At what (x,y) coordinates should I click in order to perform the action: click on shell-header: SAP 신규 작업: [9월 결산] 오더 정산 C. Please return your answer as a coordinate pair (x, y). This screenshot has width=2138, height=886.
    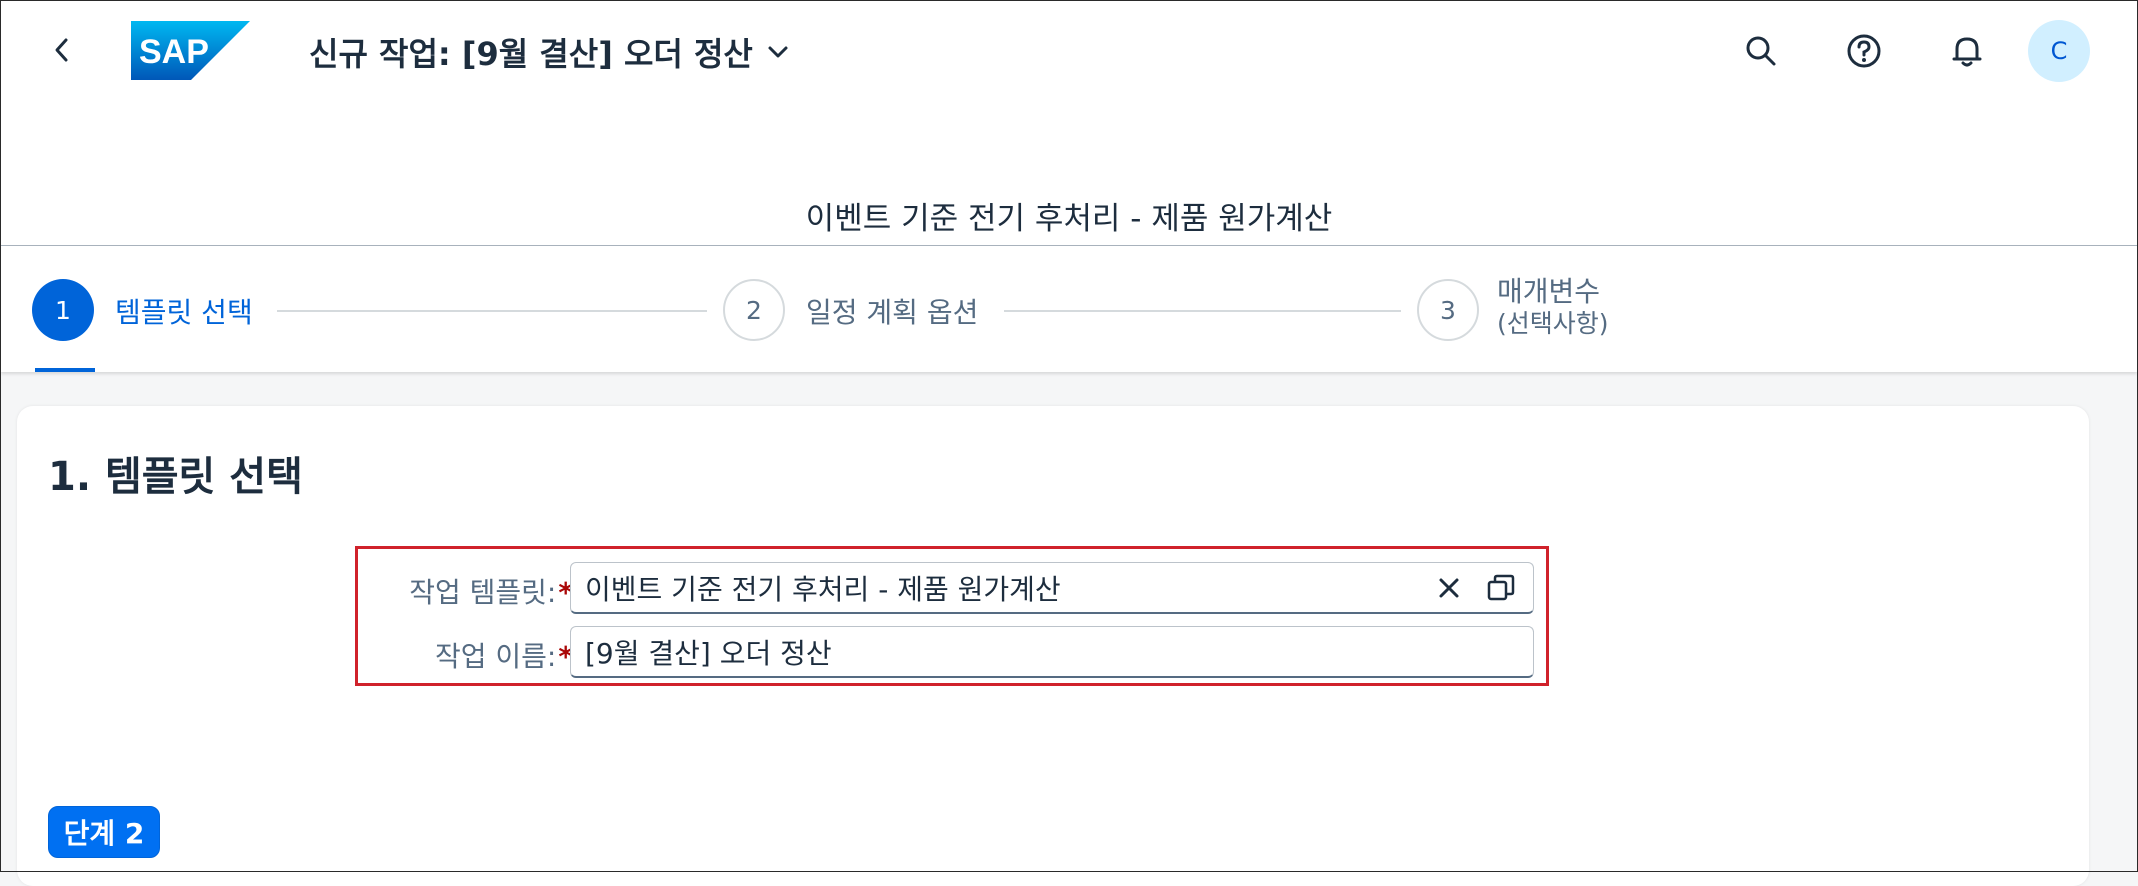
    Looking at the image, I should click on (1069, 51).